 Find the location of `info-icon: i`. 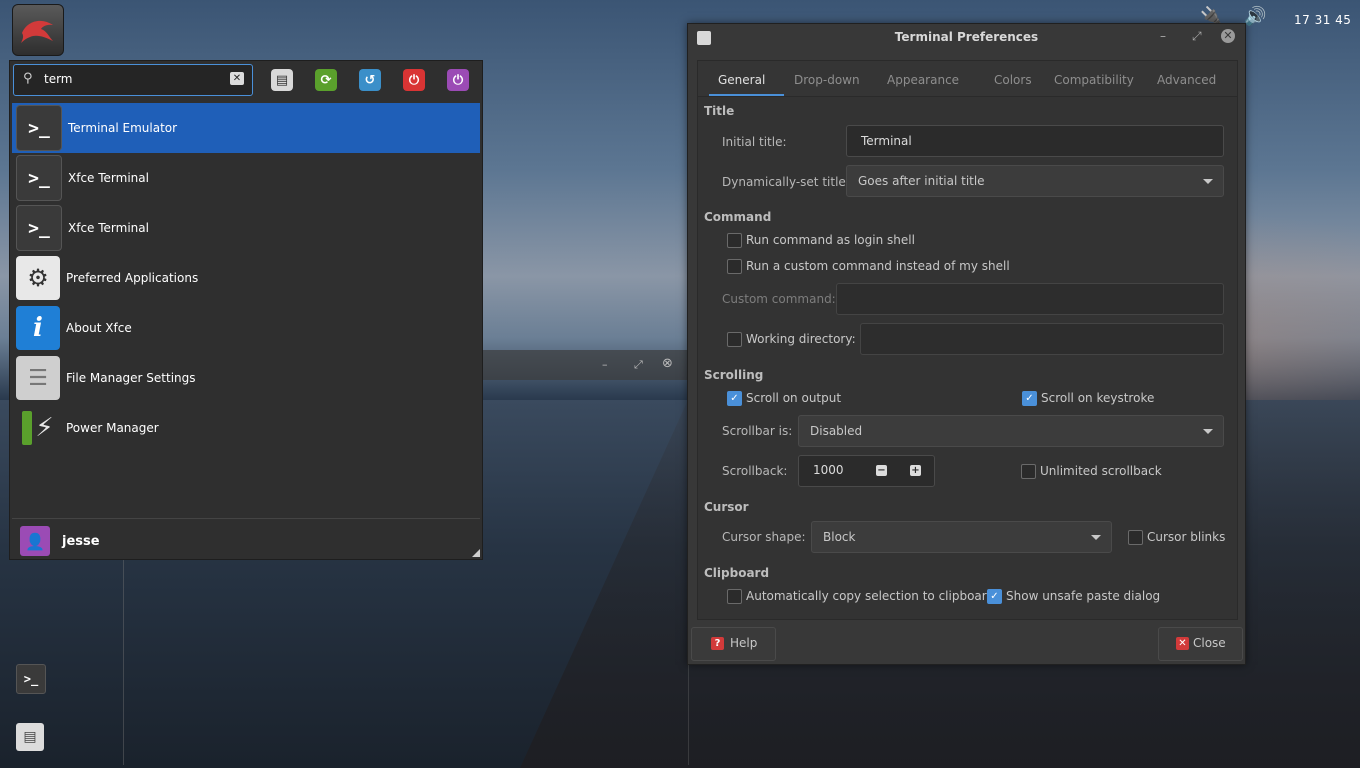

info-icon: i is located at coordinates (38, 328).